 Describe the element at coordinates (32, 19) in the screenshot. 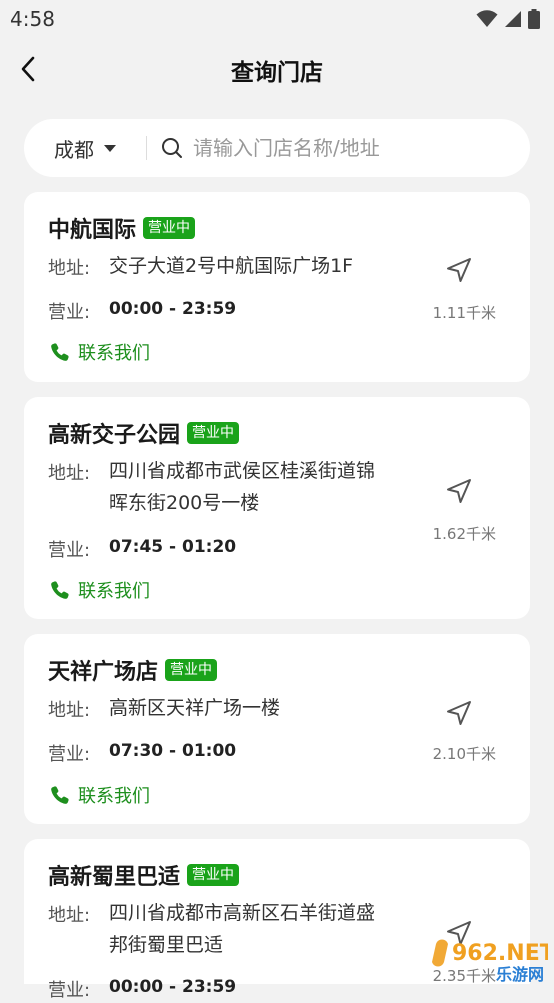

I see `status-time: 4:58` at that location.